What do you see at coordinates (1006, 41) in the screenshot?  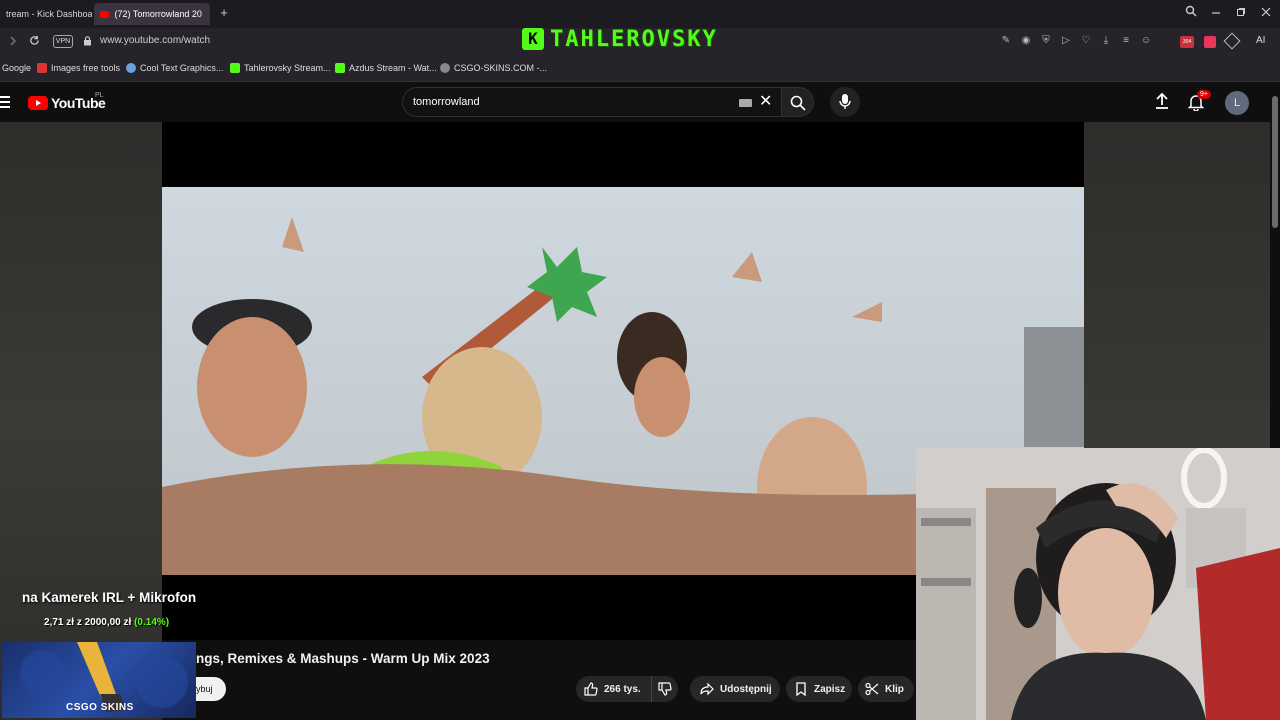 I see `edit-icon: ✎` at bounding box center [1006, 41].